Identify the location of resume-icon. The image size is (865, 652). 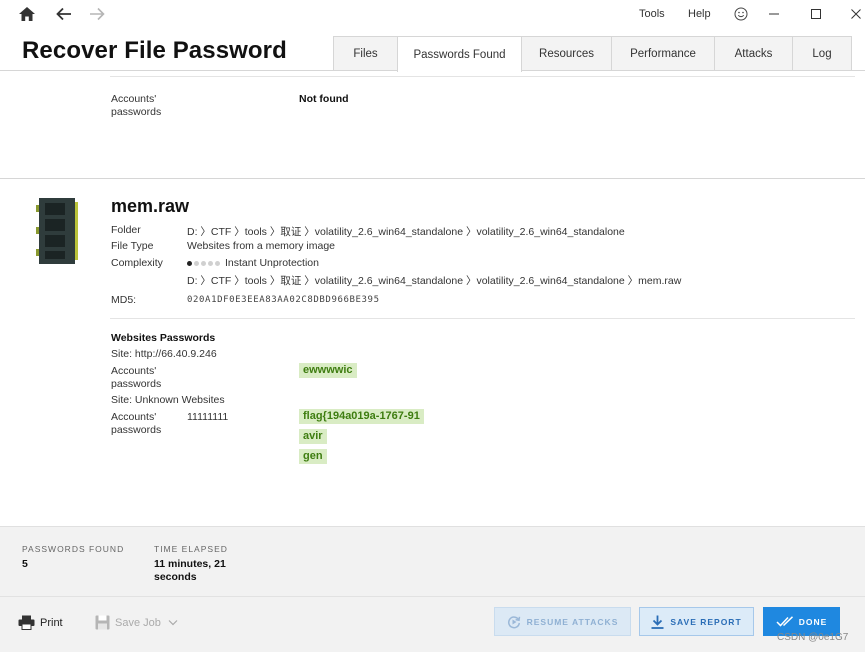
(513, 621).